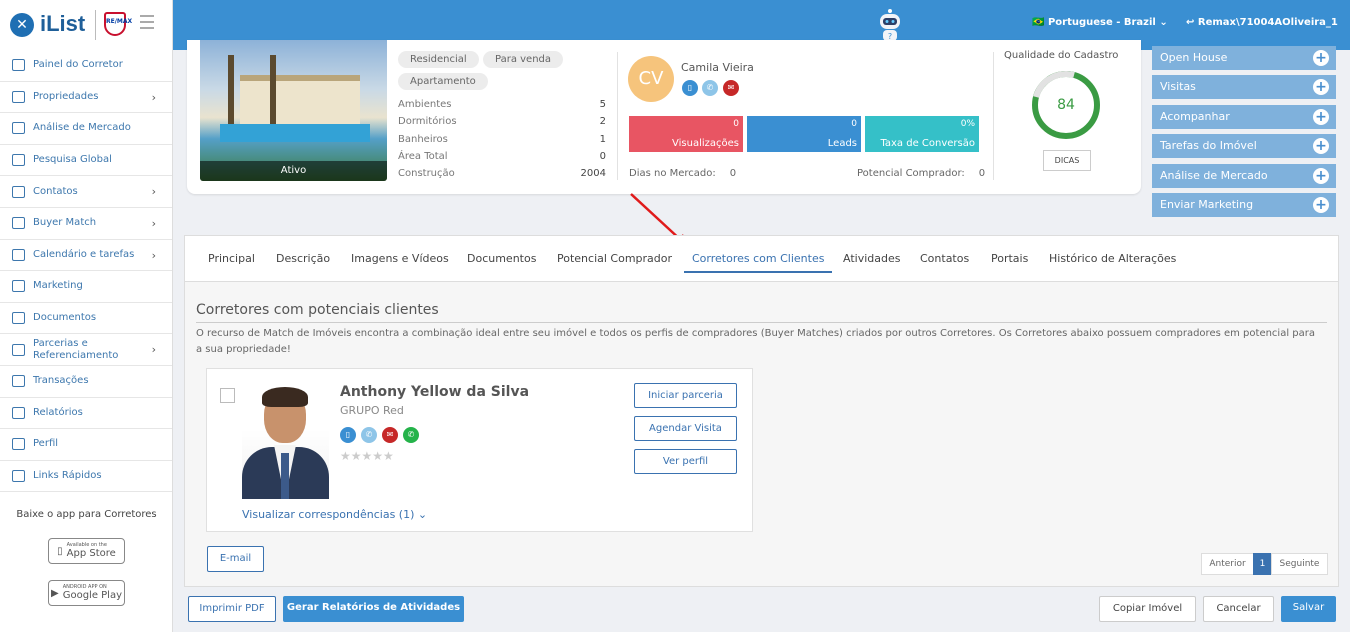 The image size is (1350, 632). Describe the element at coordinates (86, 319) in the screenshot. I see `sidebar-item: Documentos` at that location.